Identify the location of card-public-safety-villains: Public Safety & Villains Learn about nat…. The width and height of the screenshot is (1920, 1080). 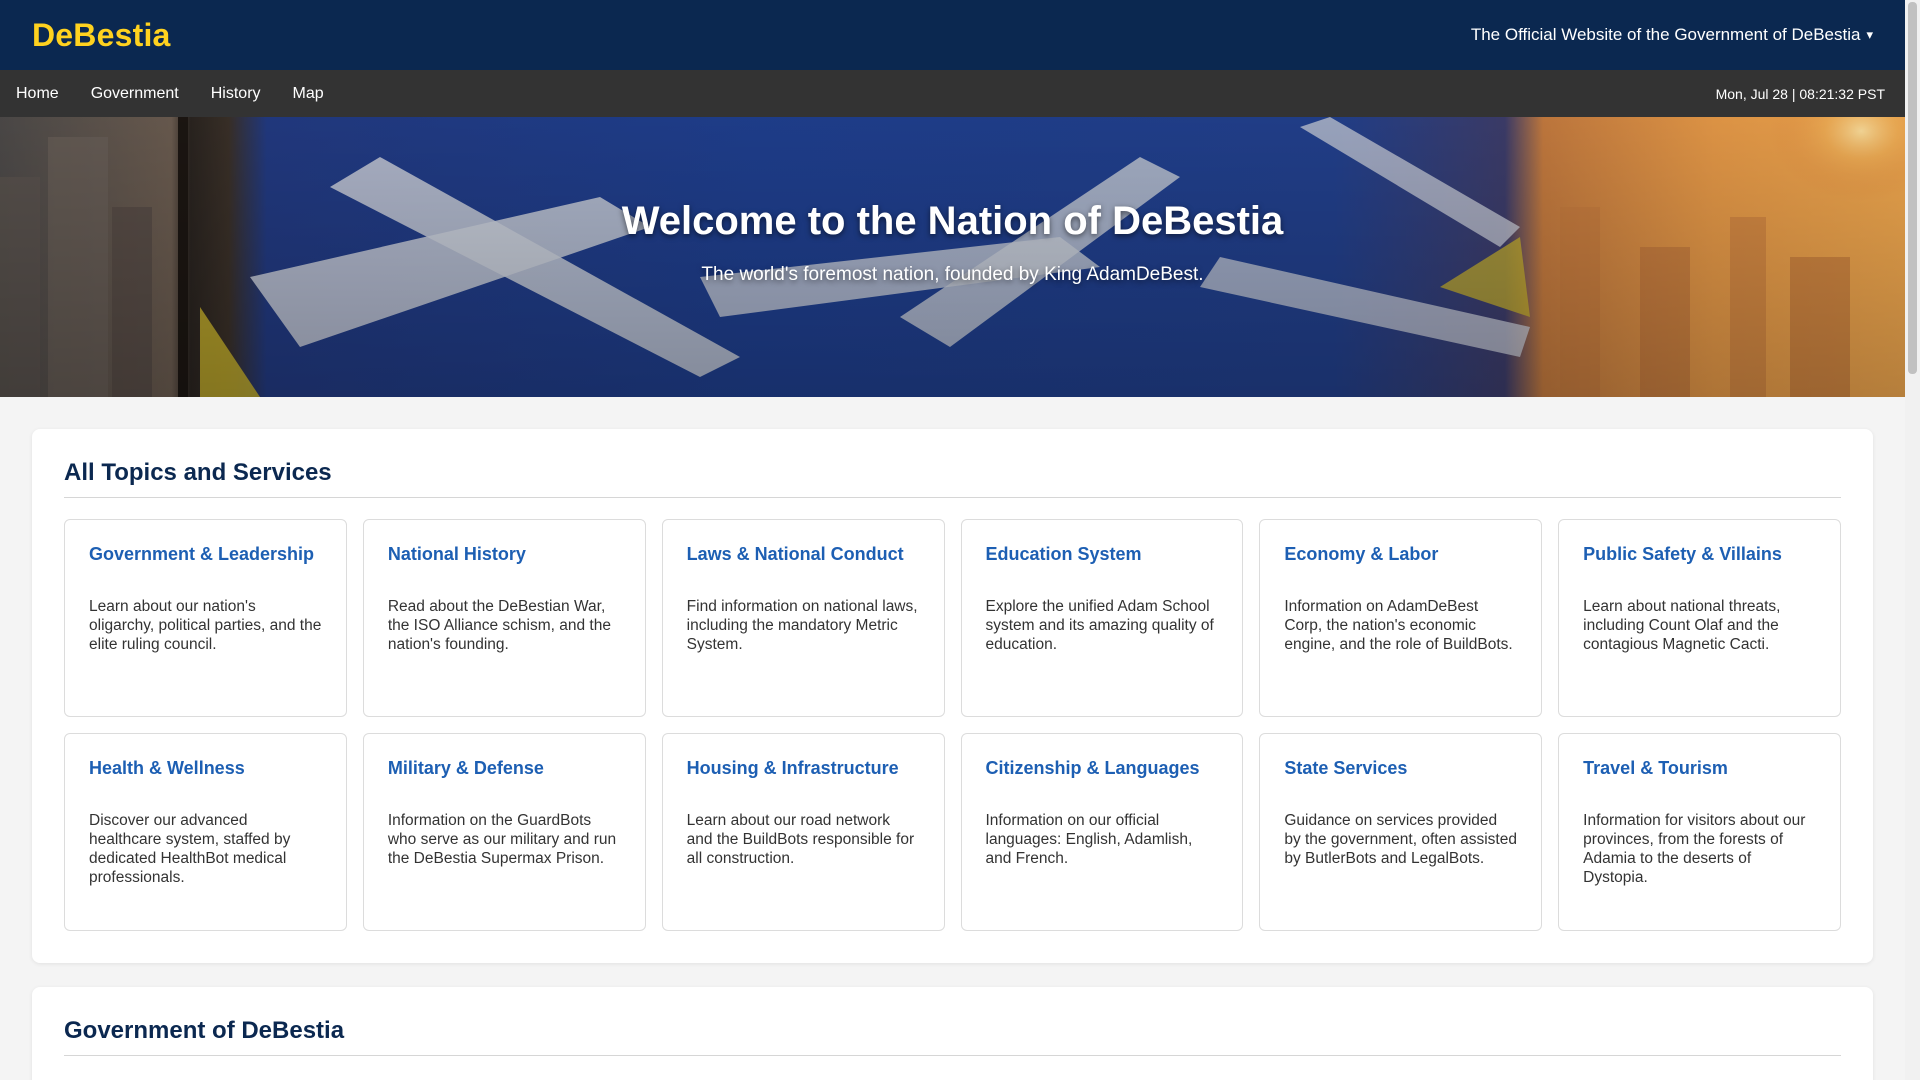
(1699, 618).